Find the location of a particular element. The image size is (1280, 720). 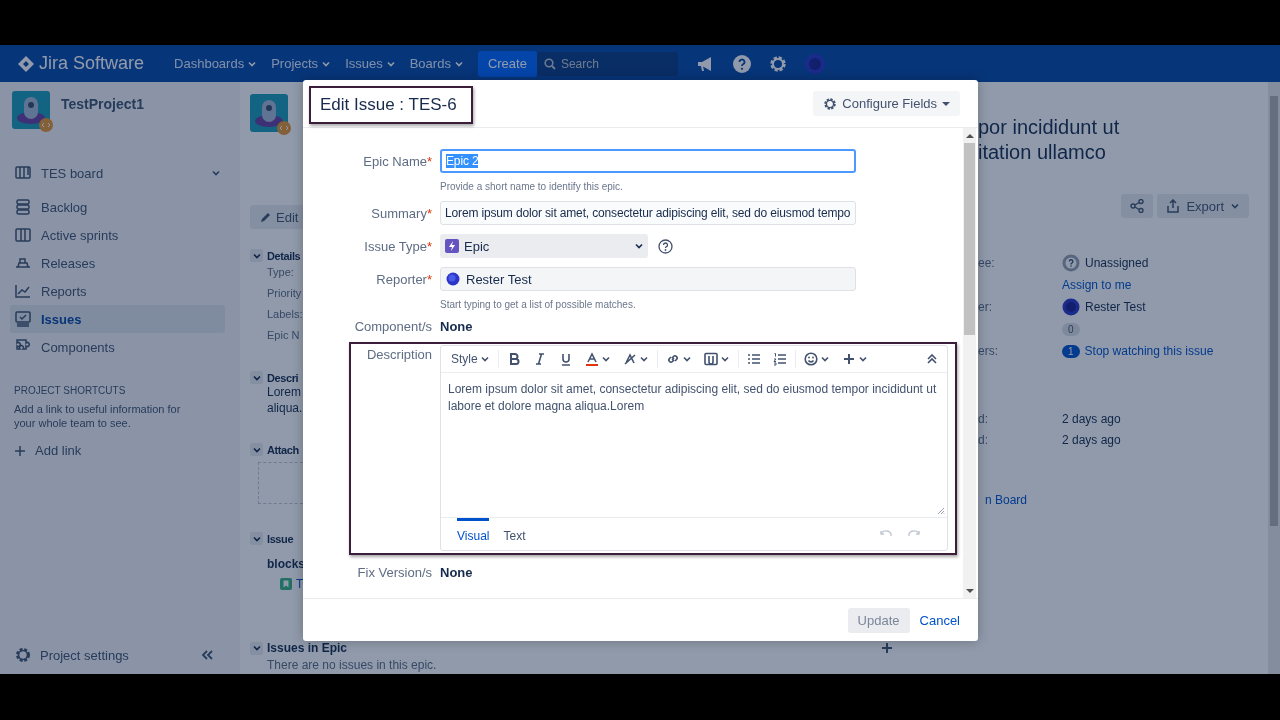

field-label: Labels: is located at coordinates (284, 314).